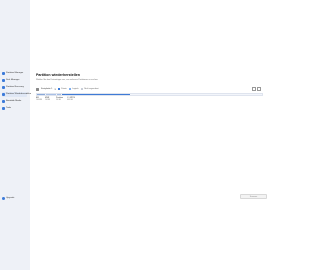 The height and width of the screenshot is (270, 320). What do you see at coordinates (149, 94) in the screenshot?
I see `disk-partition-bar` at bounding box center [149, 94].